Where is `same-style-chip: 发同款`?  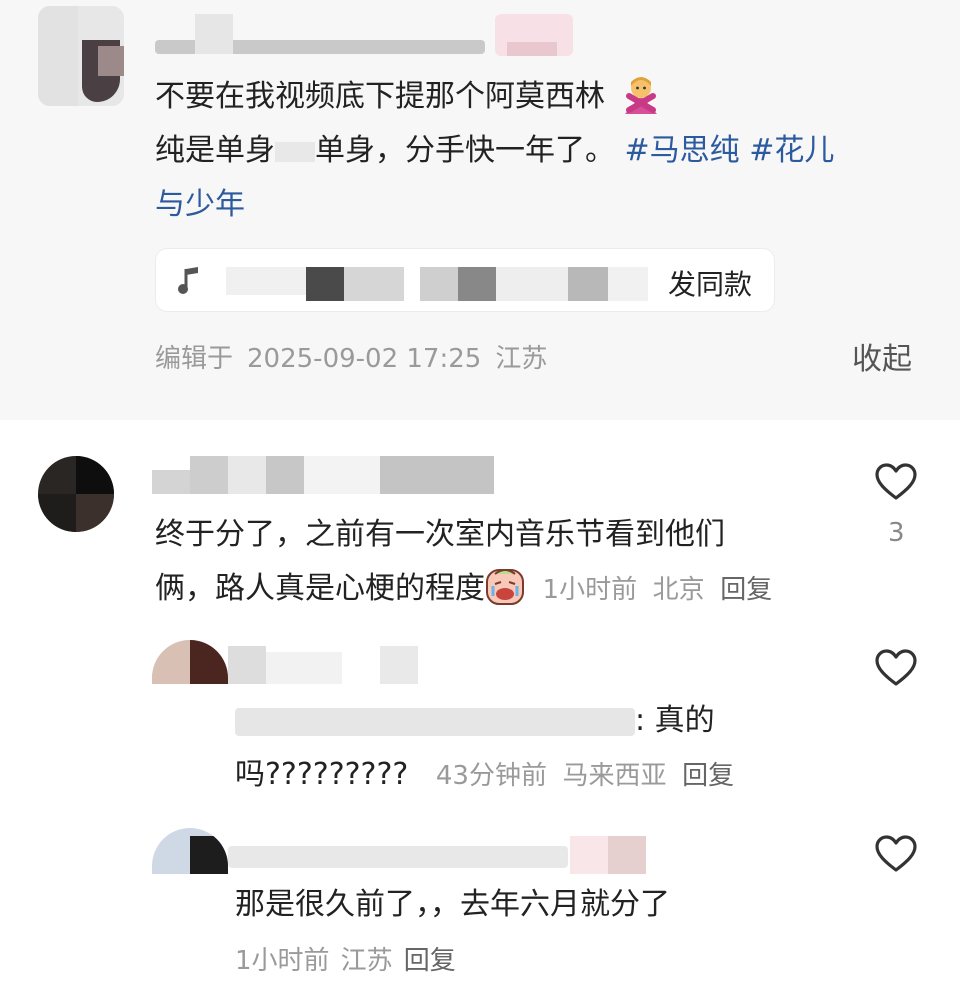 same-style-chip: 发同款 is located at coordinates (465, 280).